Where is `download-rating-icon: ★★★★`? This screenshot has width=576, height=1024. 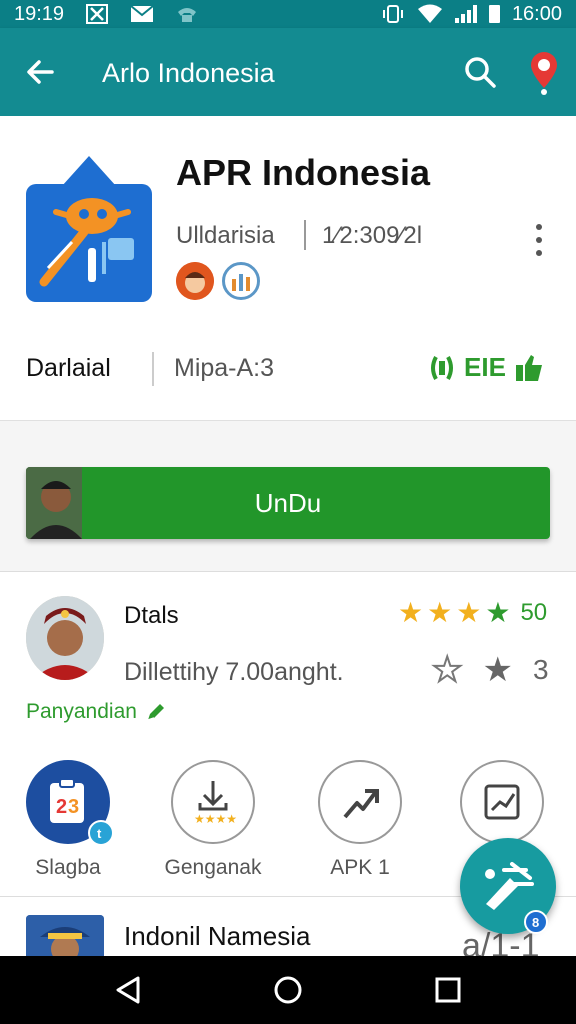 download-rating-icon: ★★★★ is located at coordinates (215, 803).